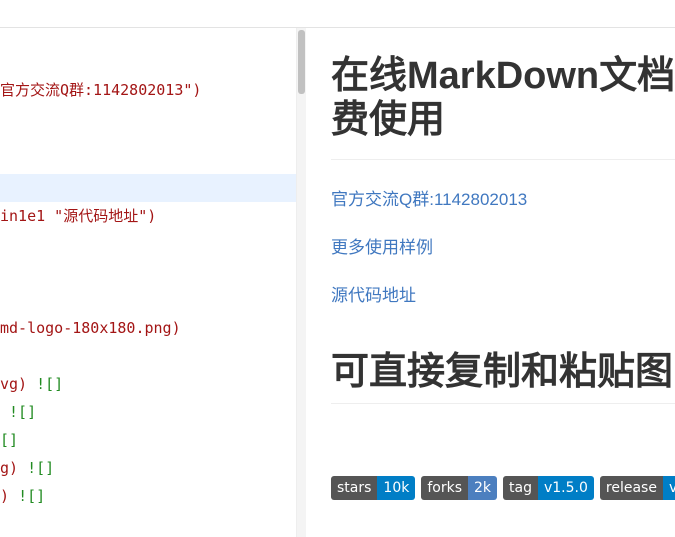 The width and height of the screenshot is (675, 537). I want to click on editor-line: ) ![], so click(148, 496).